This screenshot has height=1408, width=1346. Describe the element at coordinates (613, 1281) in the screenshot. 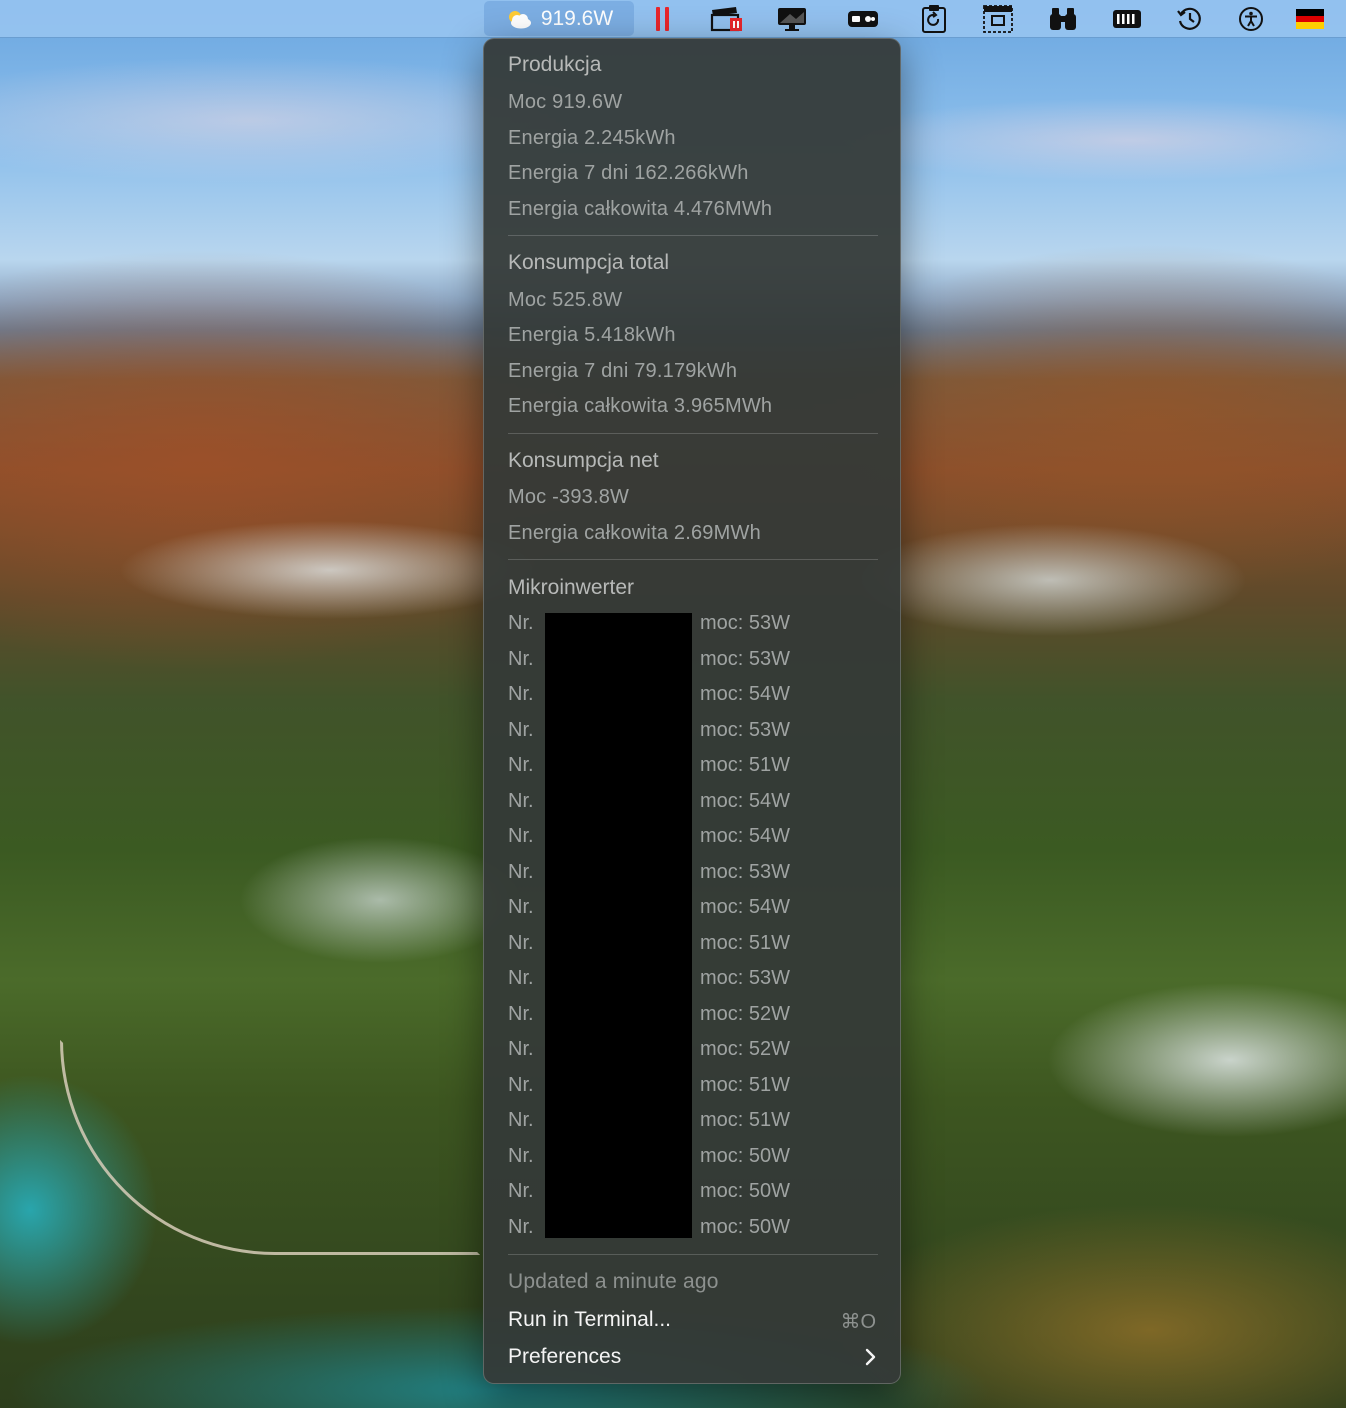

I see `updated-status: Updated a minute ago` at that location.